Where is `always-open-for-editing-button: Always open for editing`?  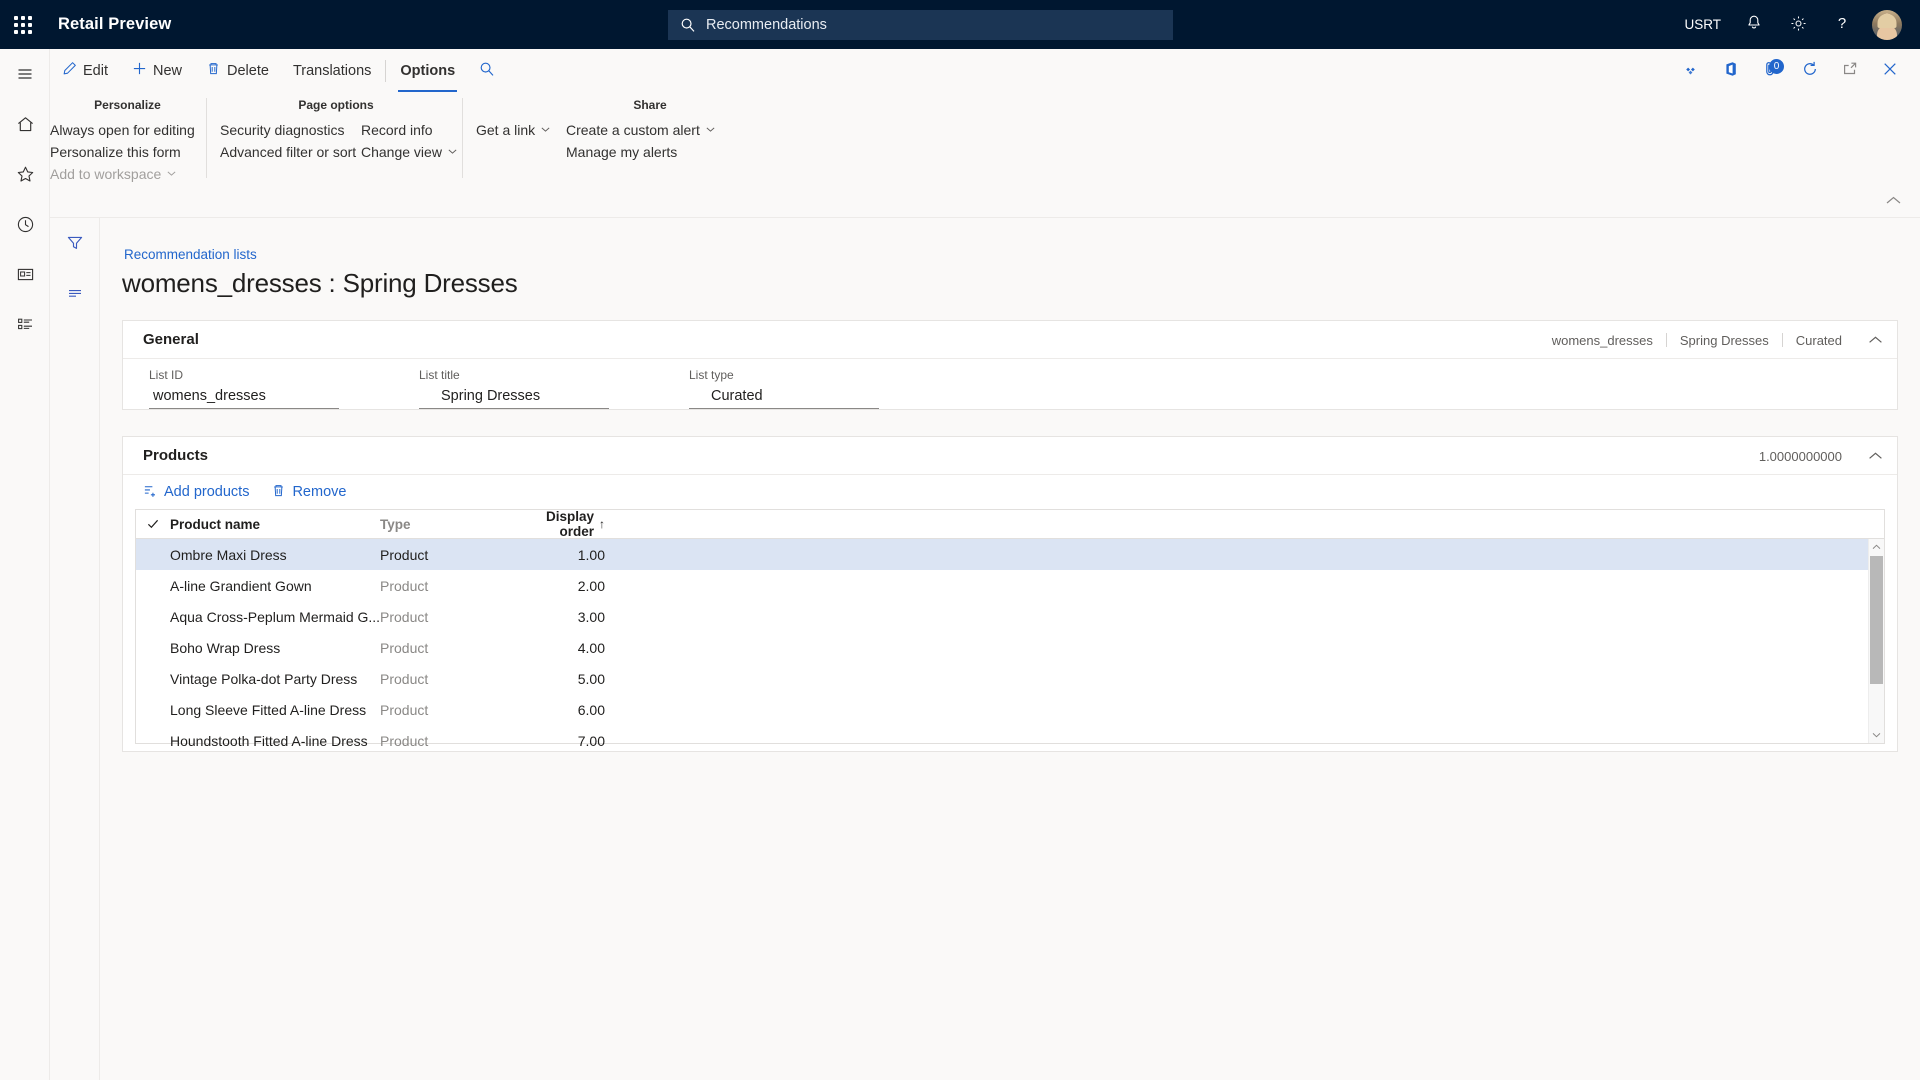
always-open-for-editing-button: Always open for editing is located at coordinates (122, 130).